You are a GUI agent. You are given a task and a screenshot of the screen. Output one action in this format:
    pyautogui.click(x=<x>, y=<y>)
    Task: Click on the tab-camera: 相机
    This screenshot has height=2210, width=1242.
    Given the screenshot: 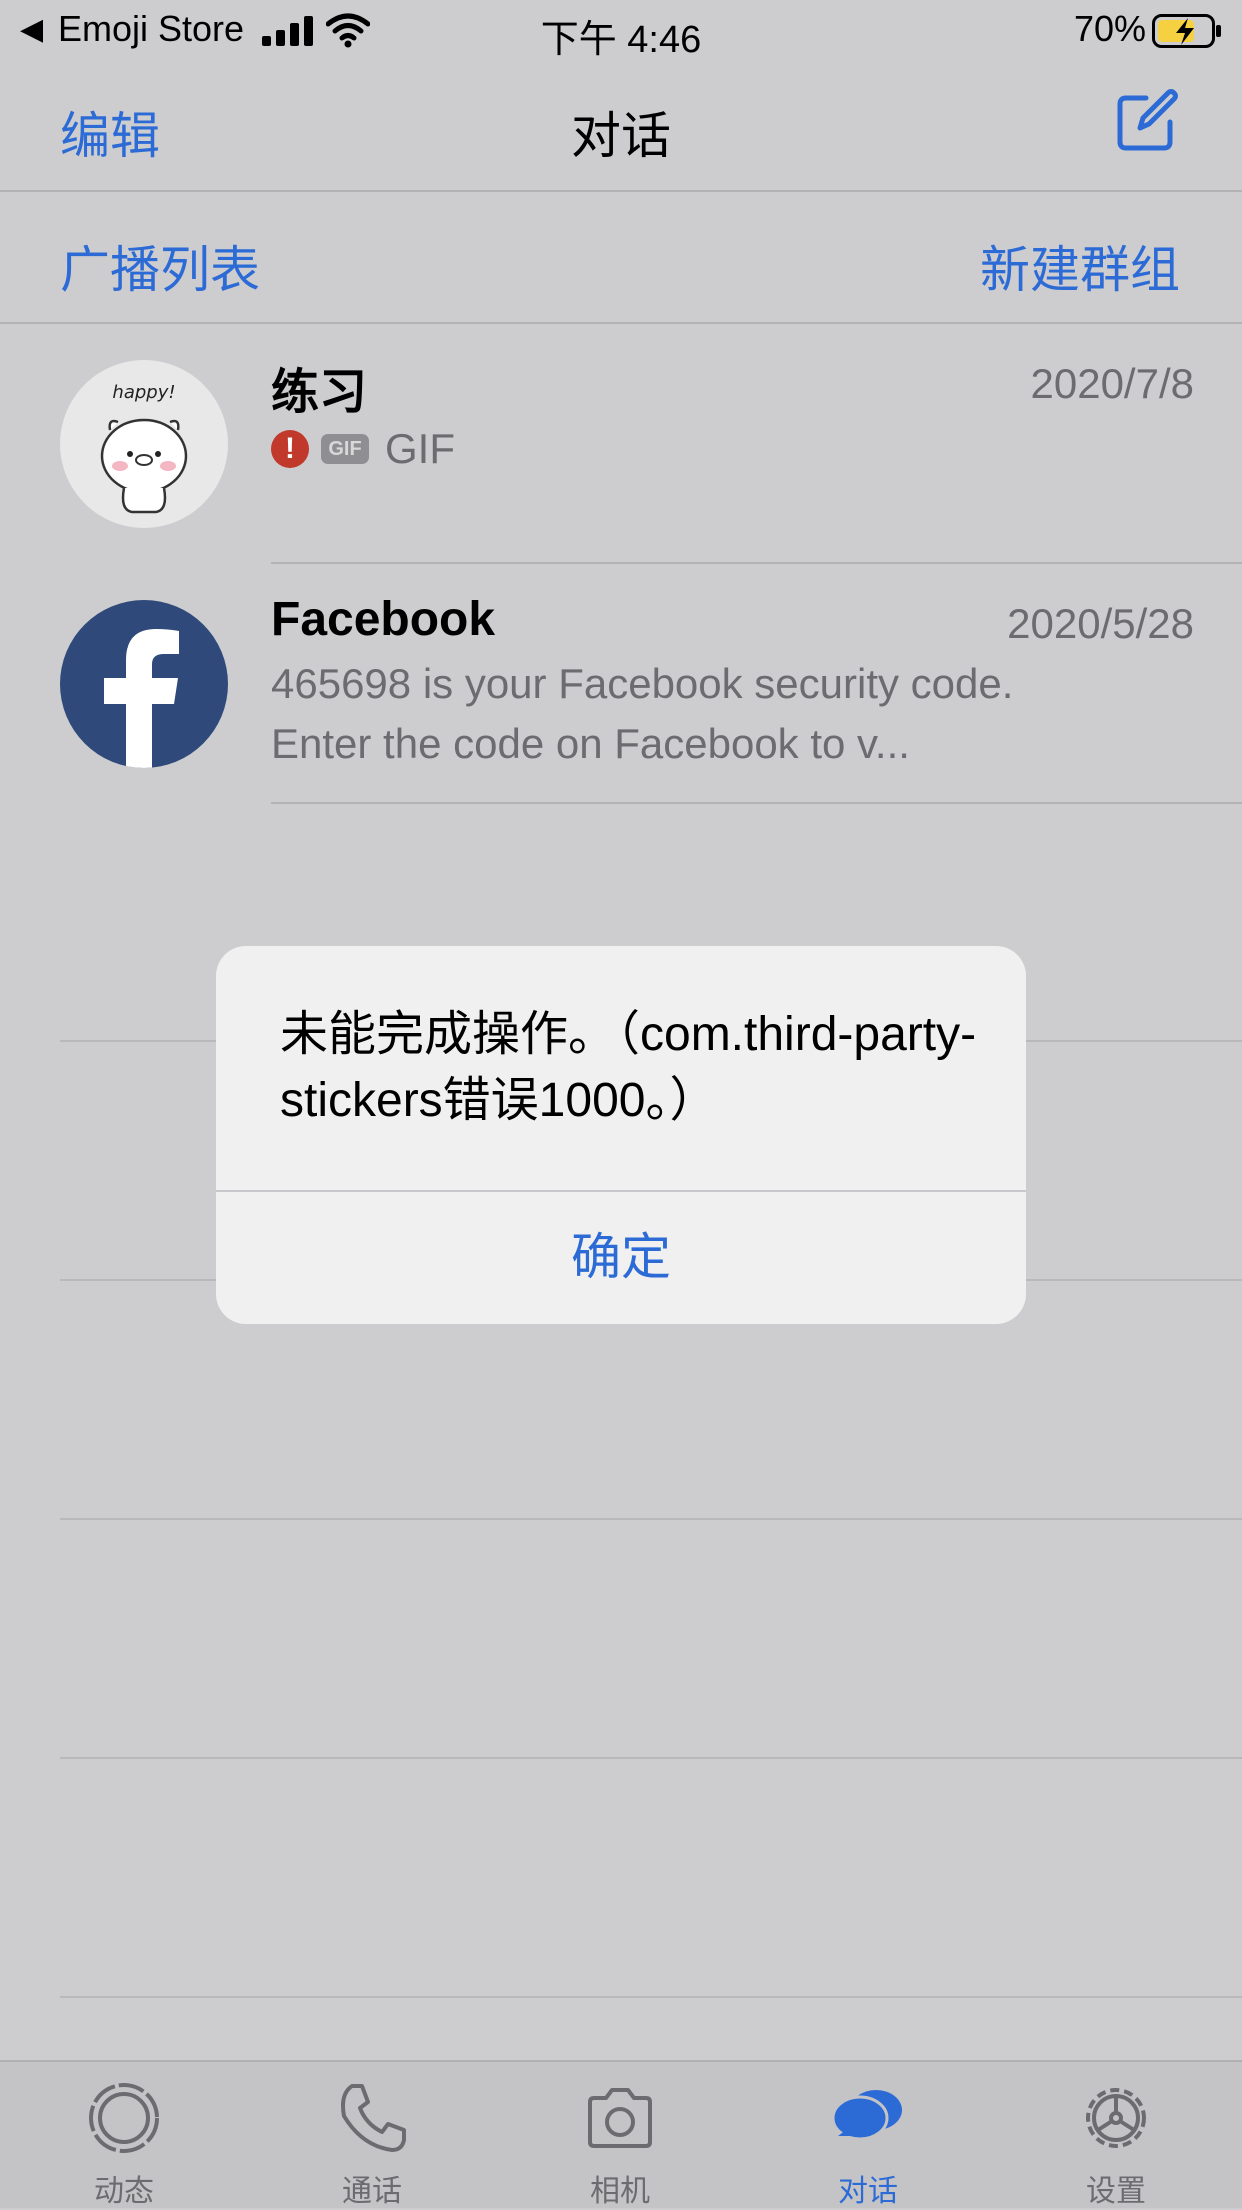 What is the action you would take?
    pyautogui.click(x=620, y=2136)
    